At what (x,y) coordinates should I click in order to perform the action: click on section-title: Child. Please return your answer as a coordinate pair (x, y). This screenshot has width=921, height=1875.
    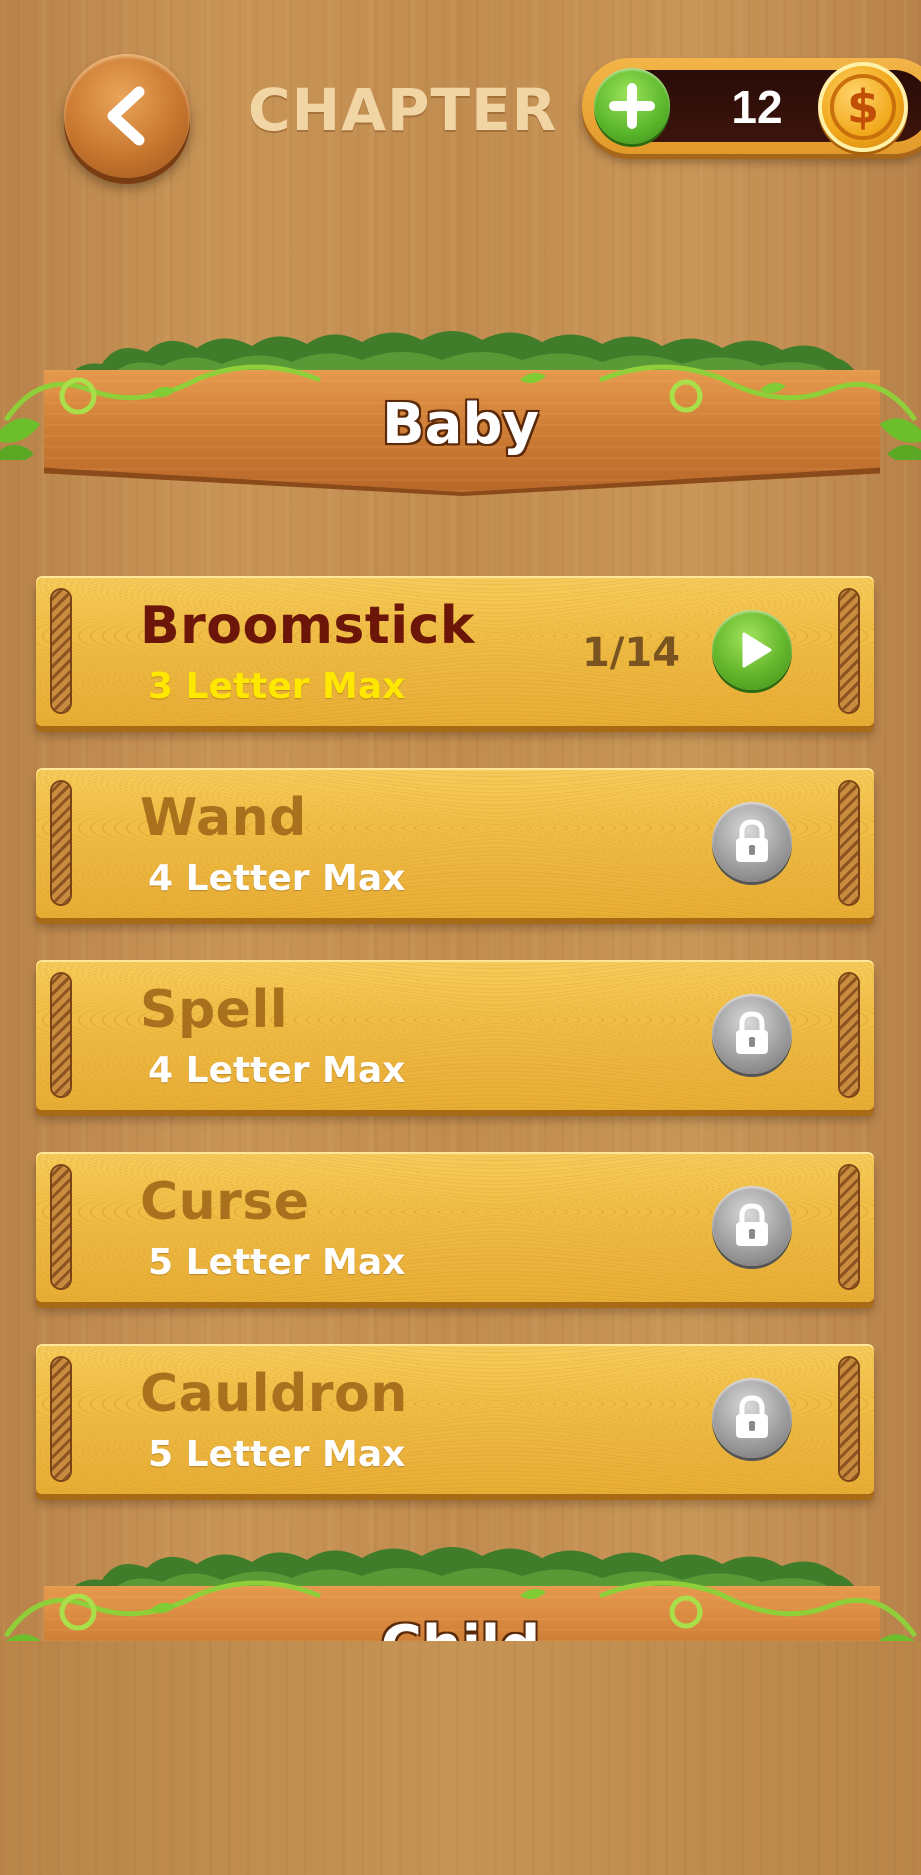
    Looking at the image, I should click on (460, 1627).